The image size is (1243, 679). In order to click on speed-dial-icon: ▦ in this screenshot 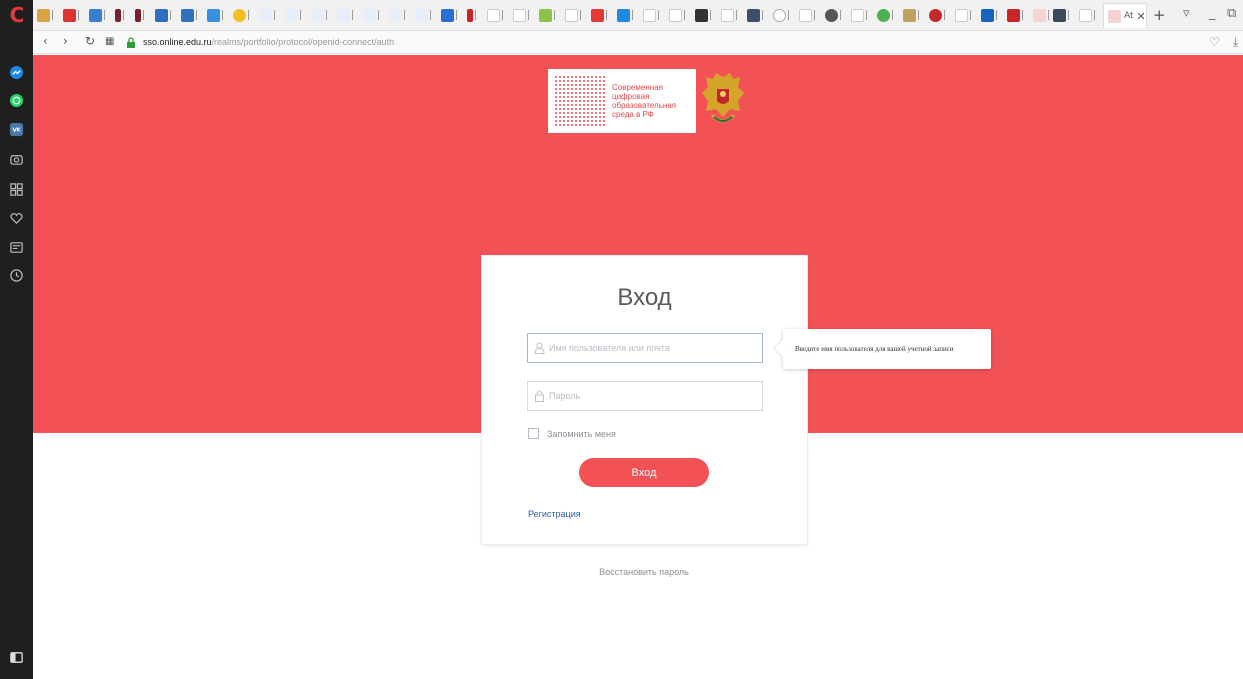, I will do `click(109, 41)`.